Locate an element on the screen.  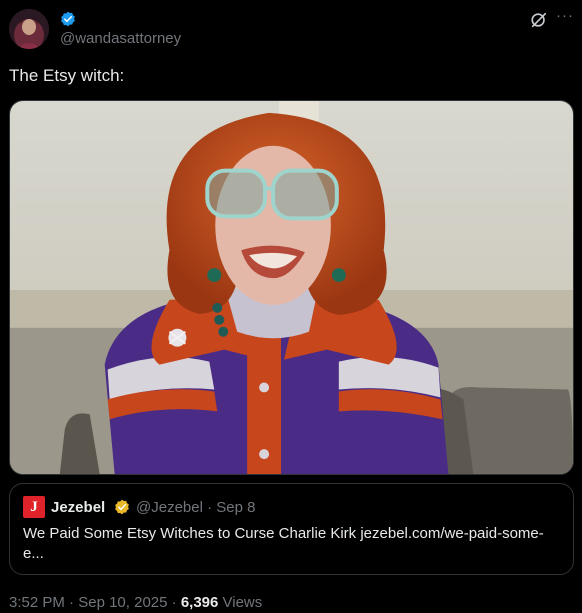
tweet-time: 3:52 PM is located at coordinates (37, 602).